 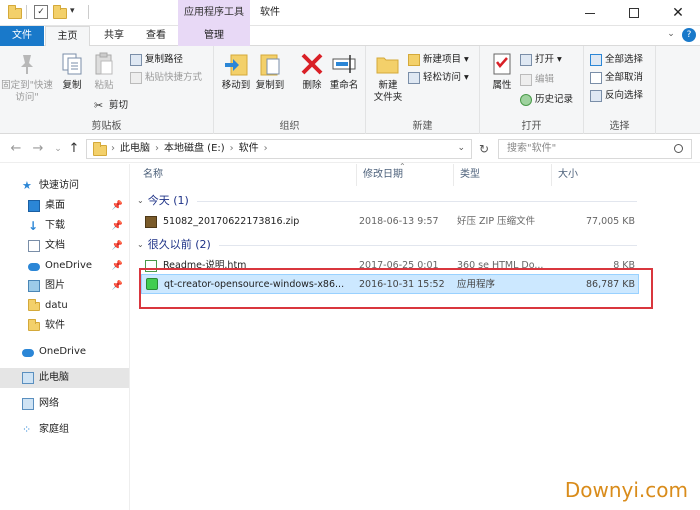 I want to click on expand-ribbon-icon: ⌄, so click(x=671, y=36).